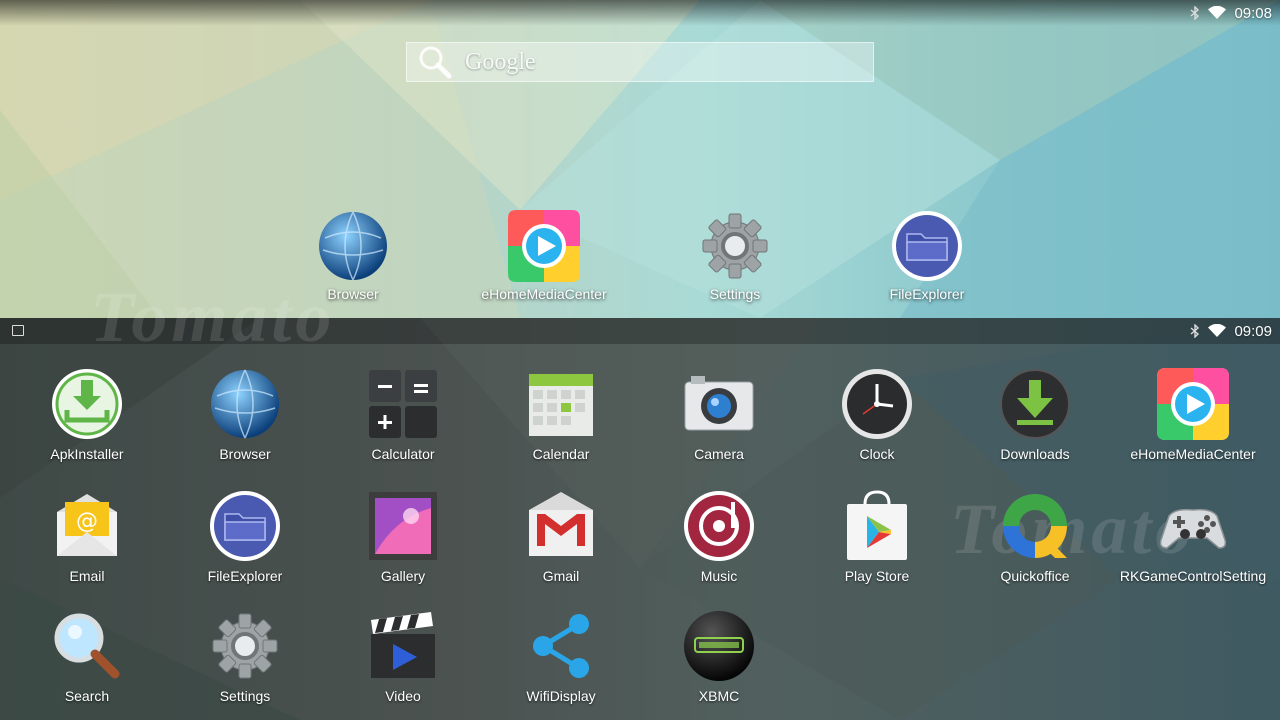 Image resolution: width=1280 pixels, height=720 pixels. Describe the element at coordinates (87, 404) in the screenshot. I see `apk-installer-icon` at that location.